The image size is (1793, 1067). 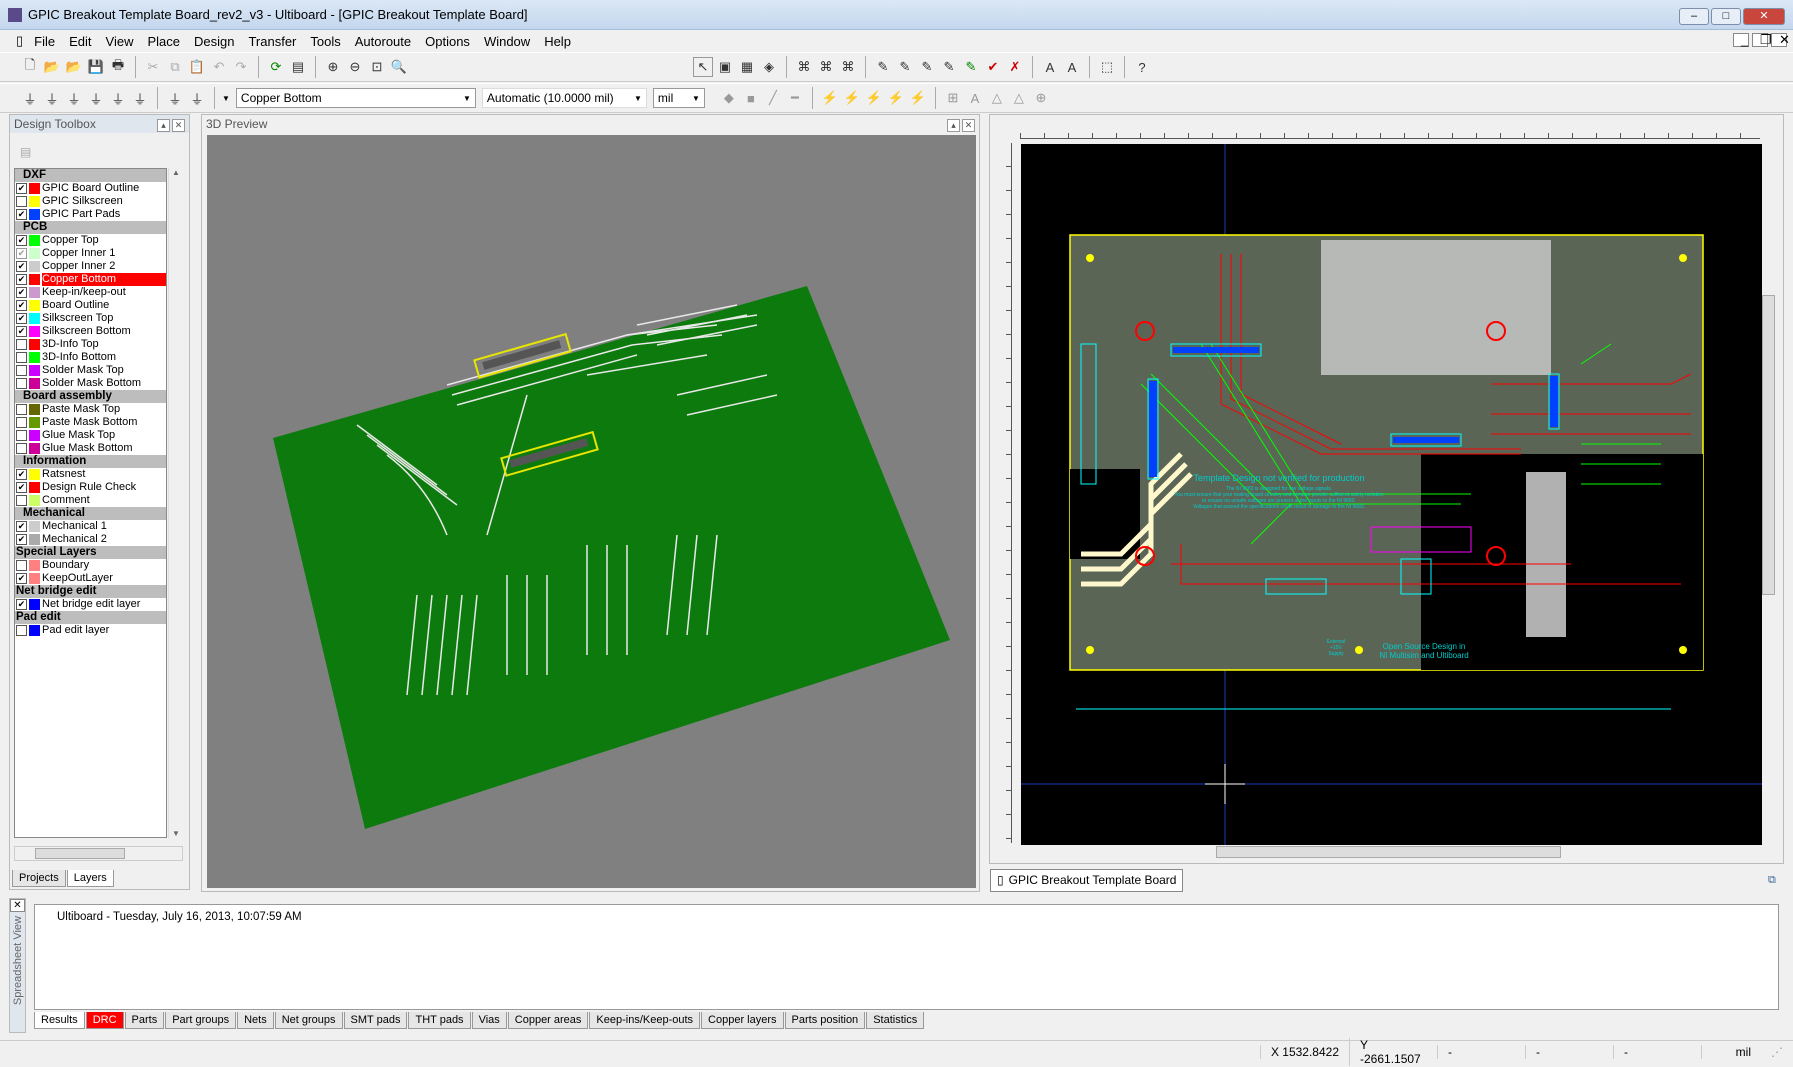 I want to click on layer-item: ✔ Mechanical 2, so click(x=90, y=539).